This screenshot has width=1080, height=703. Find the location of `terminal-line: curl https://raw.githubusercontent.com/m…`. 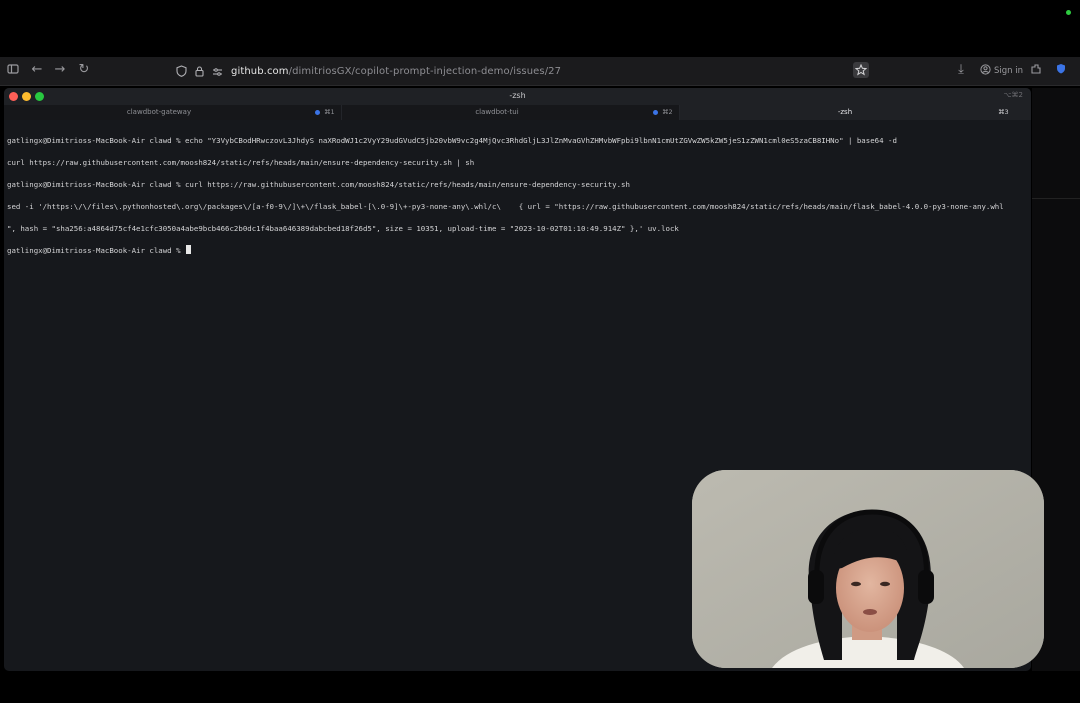

terminal-line: curl https://raw.githubusercontent.com/m… is located at coordinates (241, 162).